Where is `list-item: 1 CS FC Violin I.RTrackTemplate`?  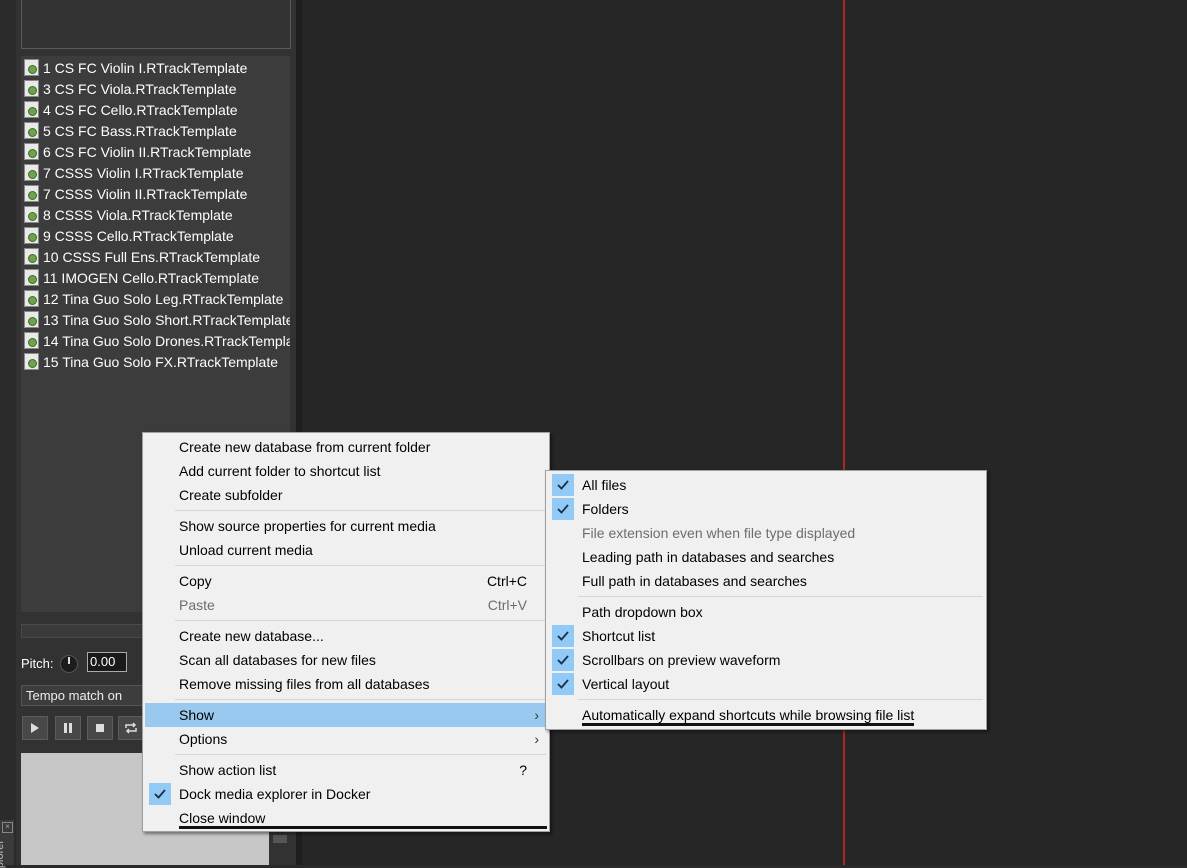
list-item: 1 CS FC Violin I.RTrackTemplate is located at coordinates (155, 67).